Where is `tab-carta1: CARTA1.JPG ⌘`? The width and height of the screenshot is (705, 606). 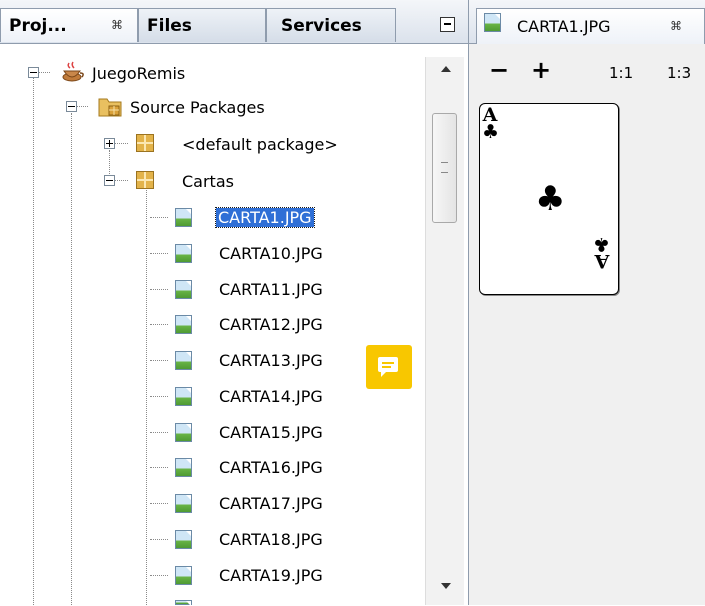 tab-carta1: CARTA1.JPG ⌘ is located at coordinates (590, 26).